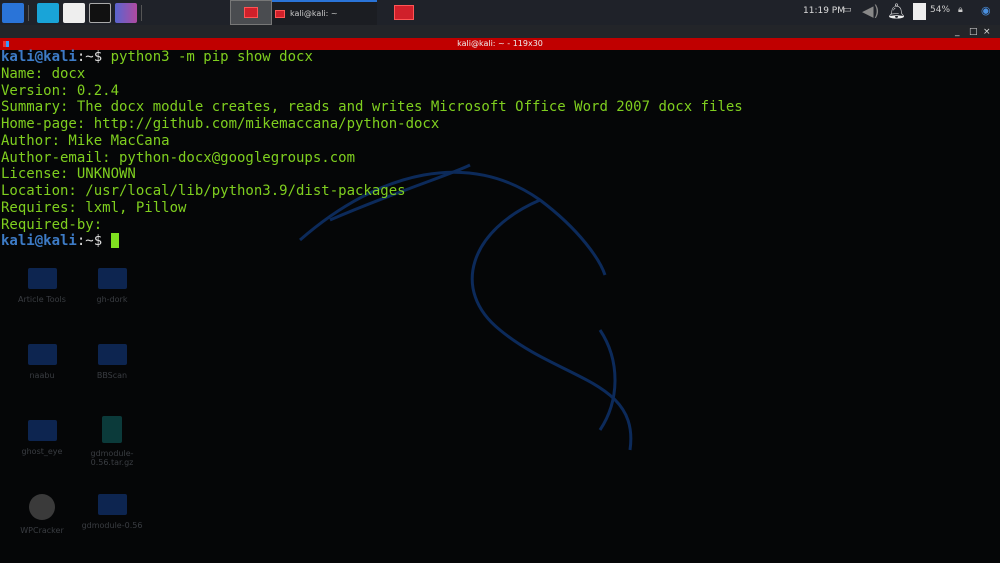  What do you see at coordinates (60, 90) in the screenshot?
I see `output-line: Version: 0.2.4` at bounding box center [60, 90].